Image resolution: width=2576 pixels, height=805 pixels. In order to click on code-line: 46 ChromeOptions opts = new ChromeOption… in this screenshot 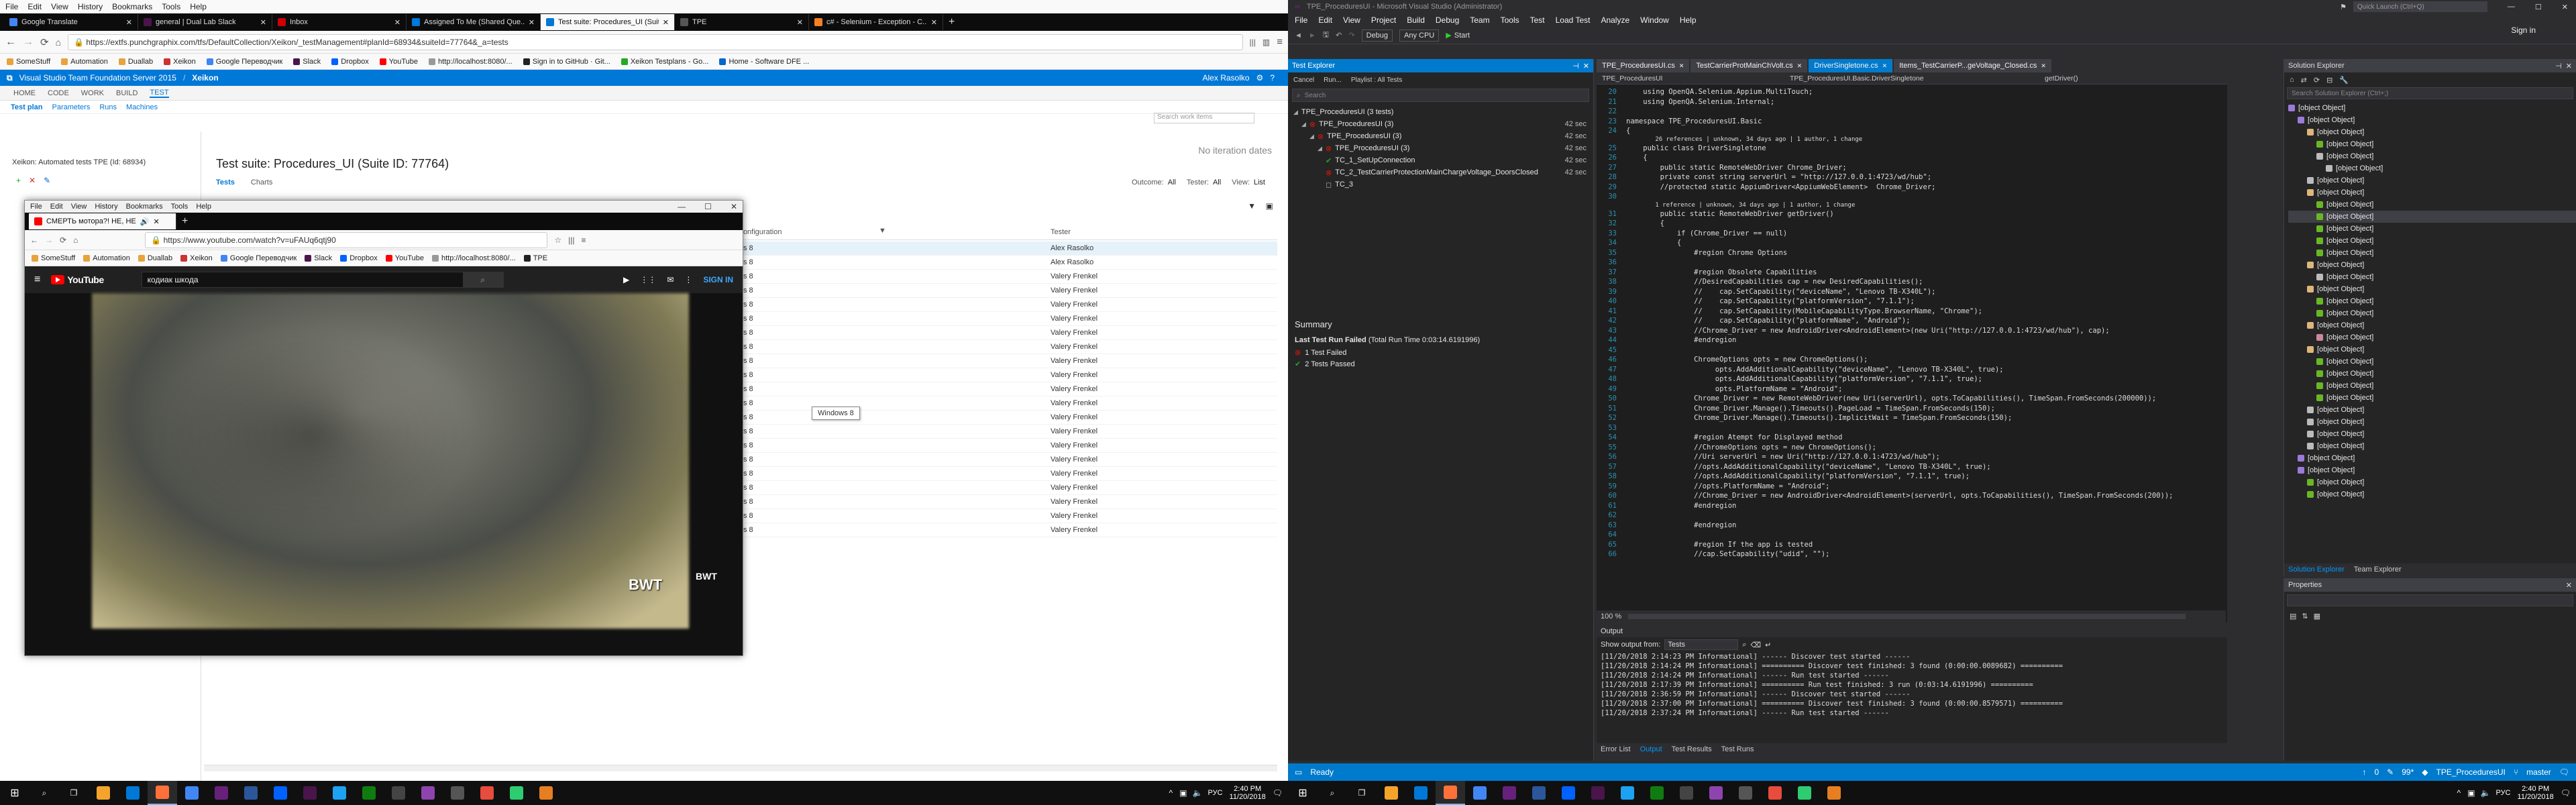, I will do `click(1911, 360)`.